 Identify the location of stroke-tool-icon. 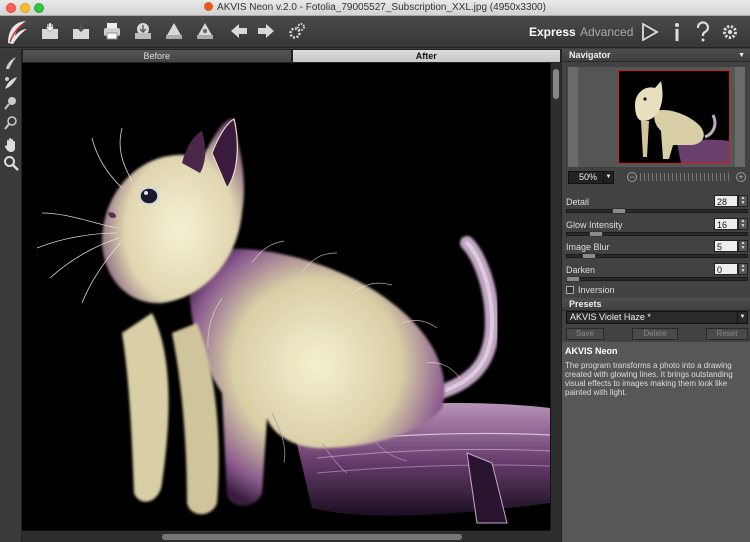
(11, 83).